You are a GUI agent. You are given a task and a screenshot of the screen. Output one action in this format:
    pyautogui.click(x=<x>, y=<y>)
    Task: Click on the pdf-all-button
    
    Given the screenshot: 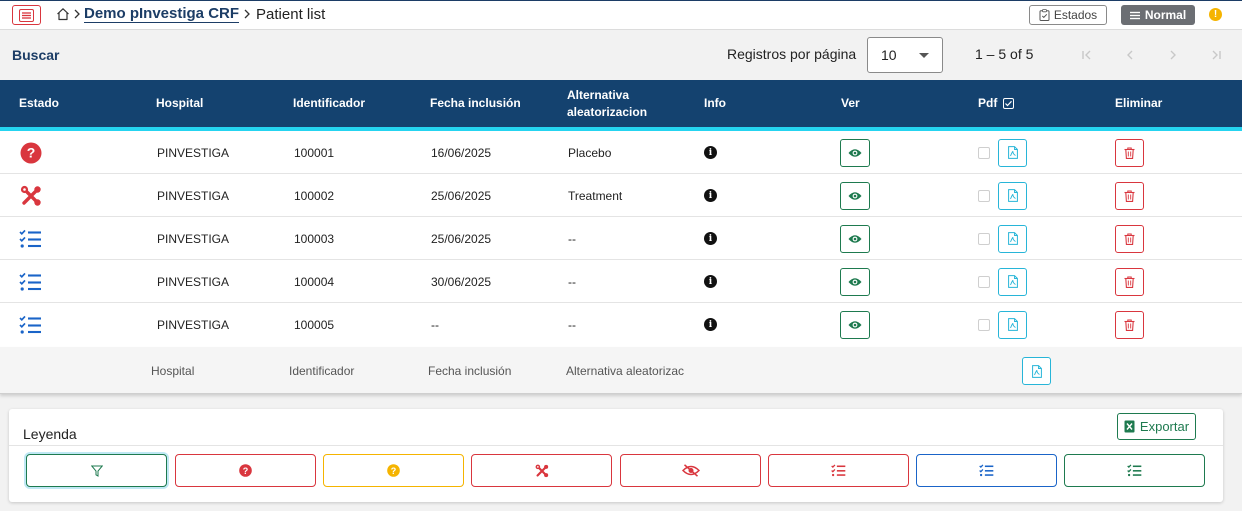 What is the action you would take?
    pyautogui.click(x=1036, y=371)
    